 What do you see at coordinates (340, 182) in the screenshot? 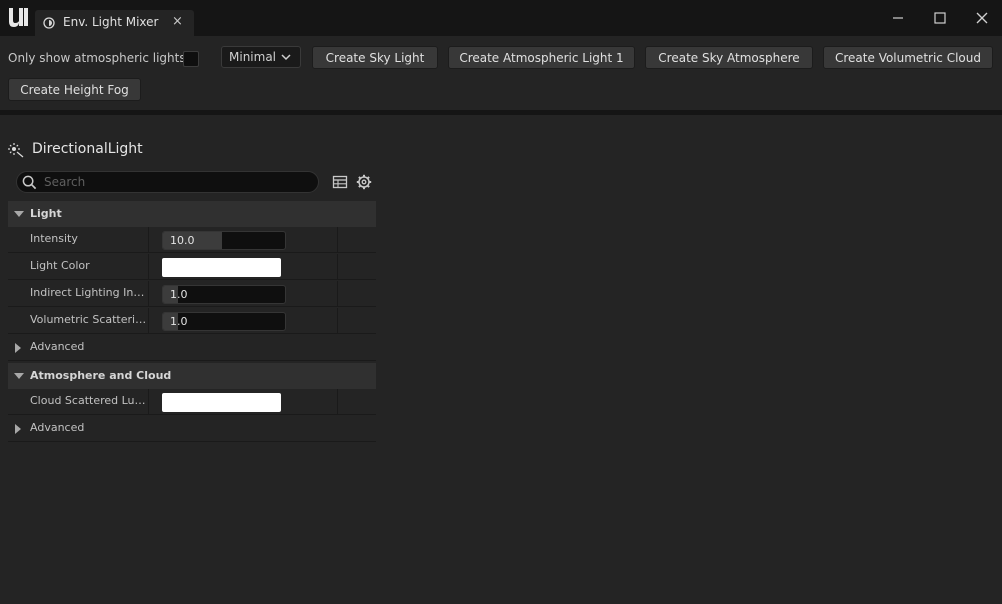
I see `table-view-icon` at bounding box center [340, 182].